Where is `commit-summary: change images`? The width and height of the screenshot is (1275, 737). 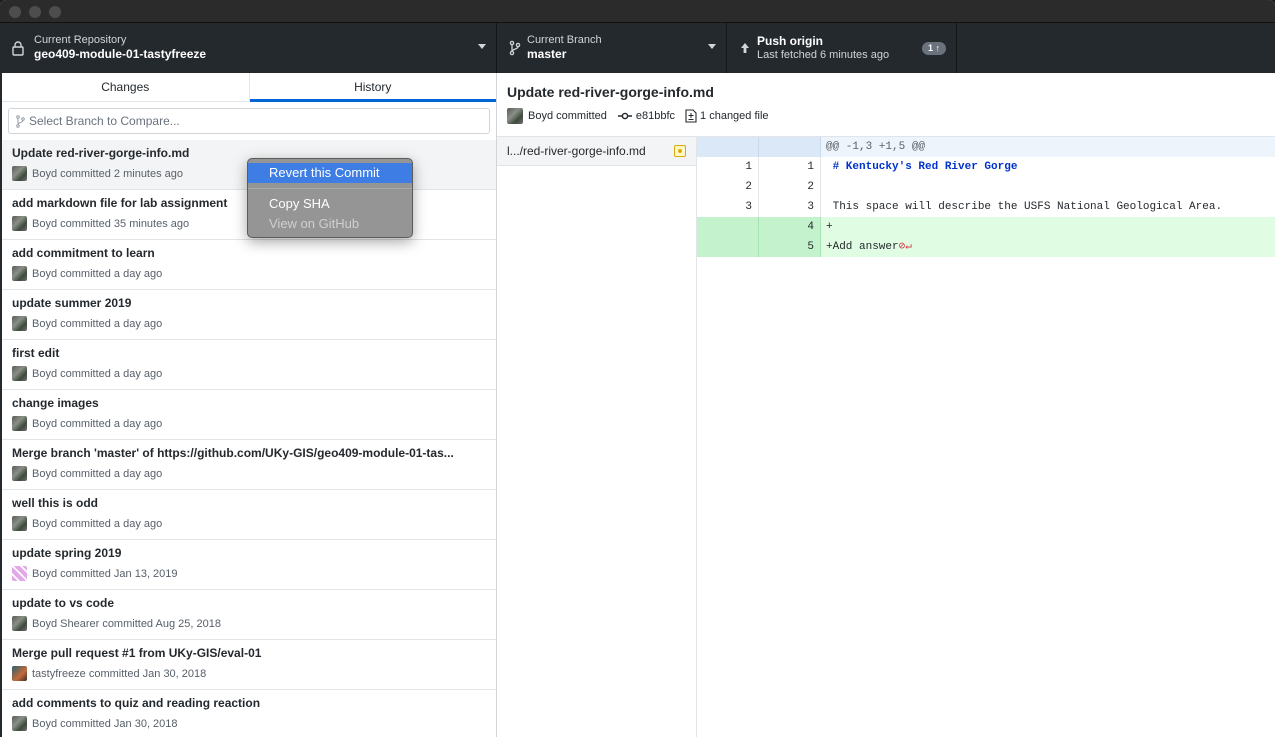
commit-summary: change images is located at coordinates (55, 403).